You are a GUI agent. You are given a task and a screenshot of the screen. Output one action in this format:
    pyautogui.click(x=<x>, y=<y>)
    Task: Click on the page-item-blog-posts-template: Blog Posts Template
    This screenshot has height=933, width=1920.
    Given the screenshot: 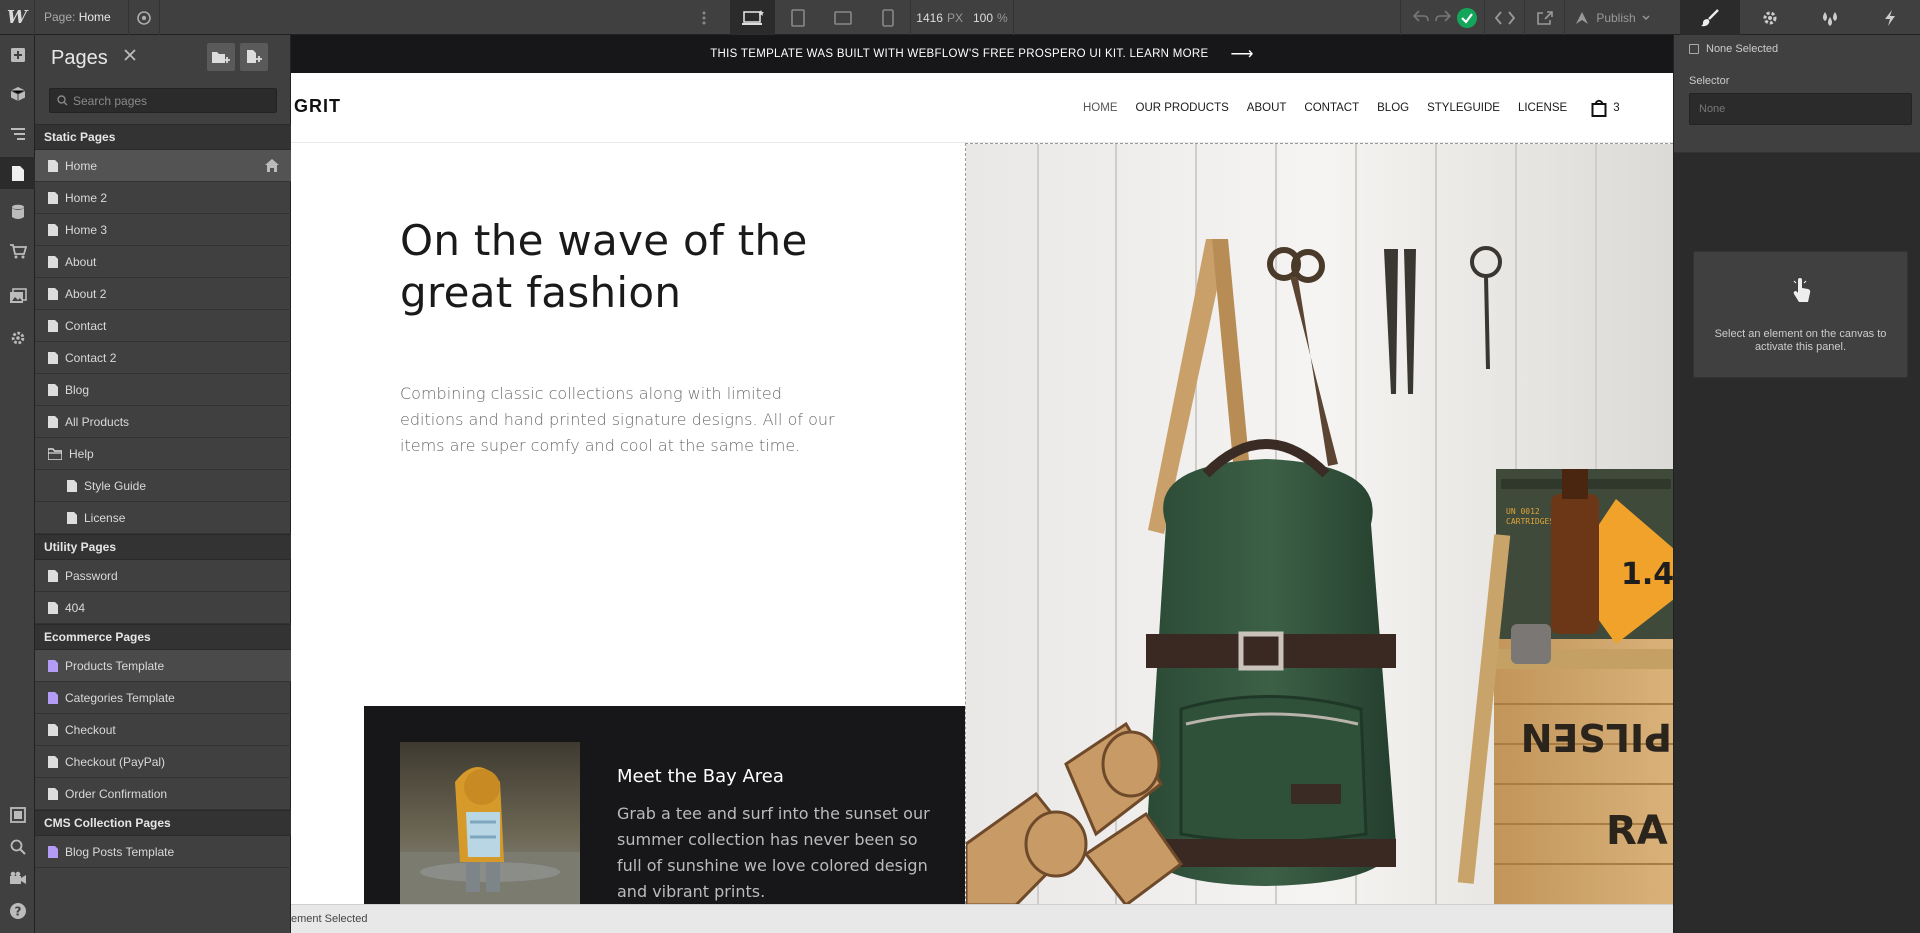 What is the action you would take?
    pyautogui.click(x=163, y=852)
    